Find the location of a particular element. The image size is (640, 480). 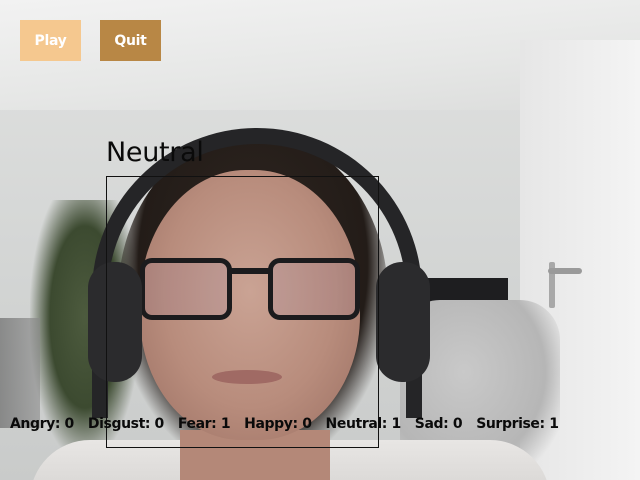

emotion-count-happy: Happy: 0 is located at coordinates (278, 426).